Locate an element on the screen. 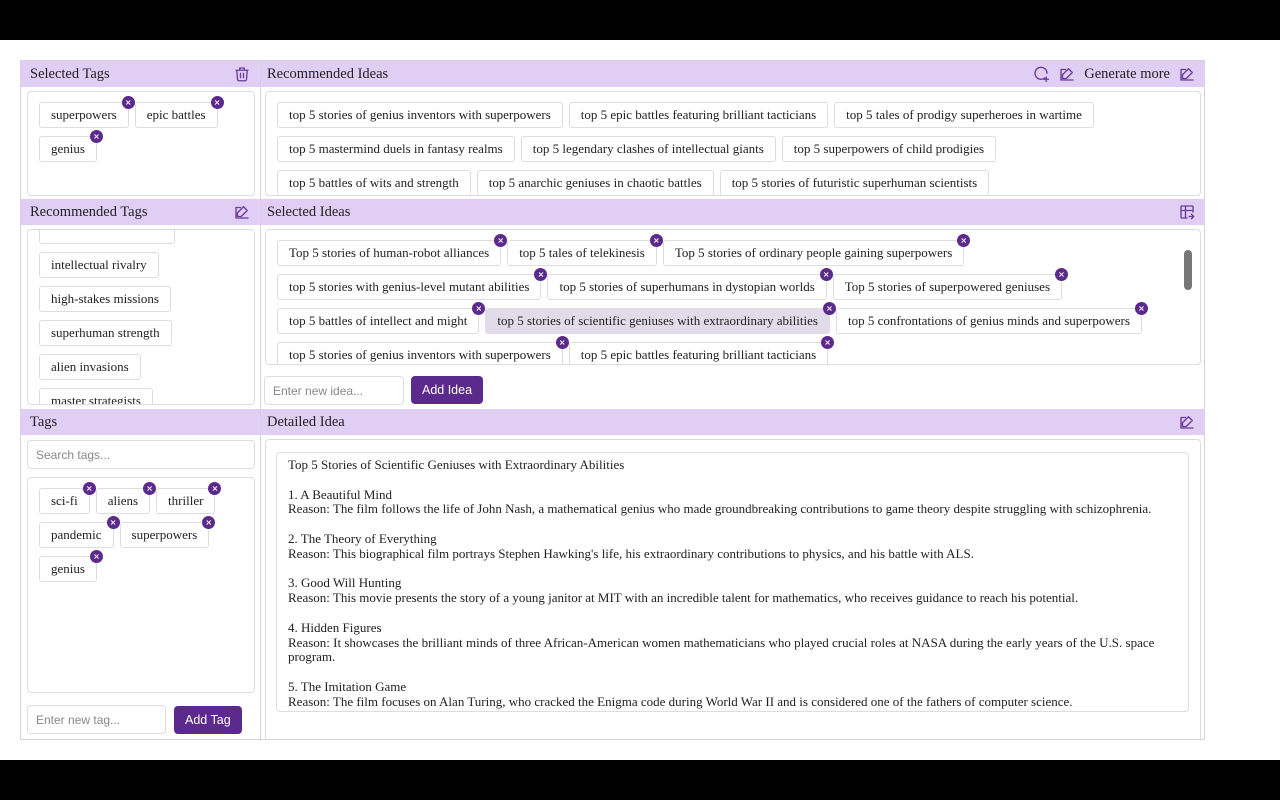 The height and width of the screenshot is (800, 1280). recommended-tag-chip: intellectual rivalry is located at coordinates (99, 265).